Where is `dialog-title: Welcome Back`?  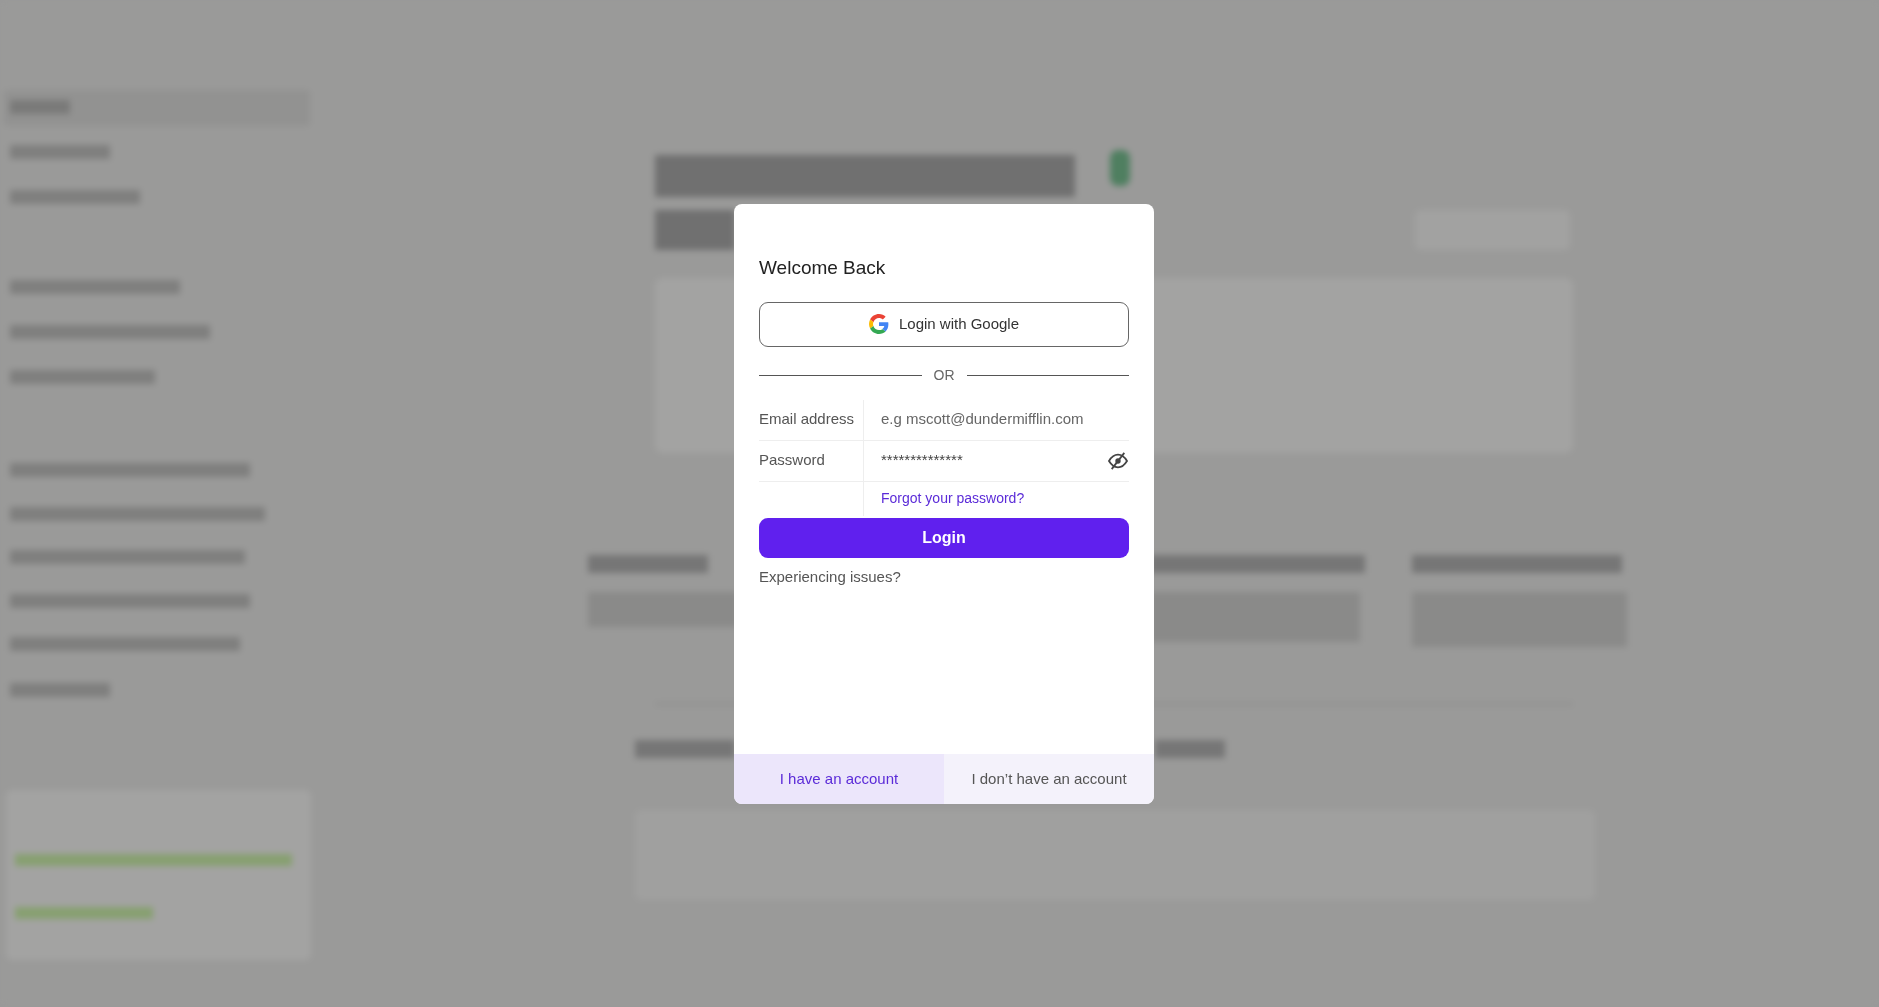 dialog-title: Welcome Back is located at coordinates (823, 268).